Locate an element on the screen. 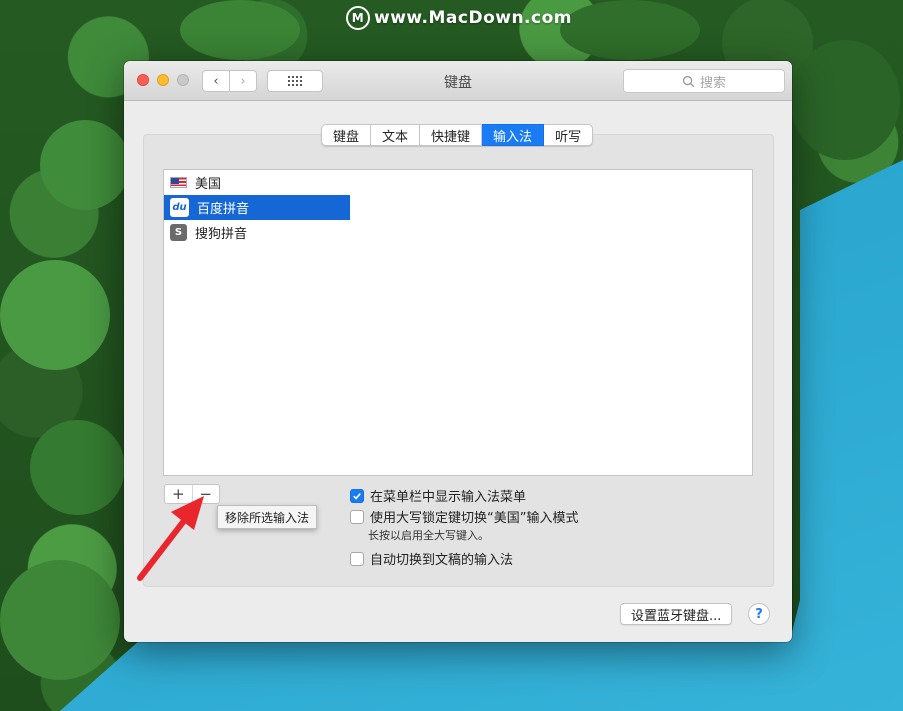 The image size is (903, 711). caps-lock-switch-option: 使用大写锁定键切换“美国”输入模式 is located at coordinates (464, 516).